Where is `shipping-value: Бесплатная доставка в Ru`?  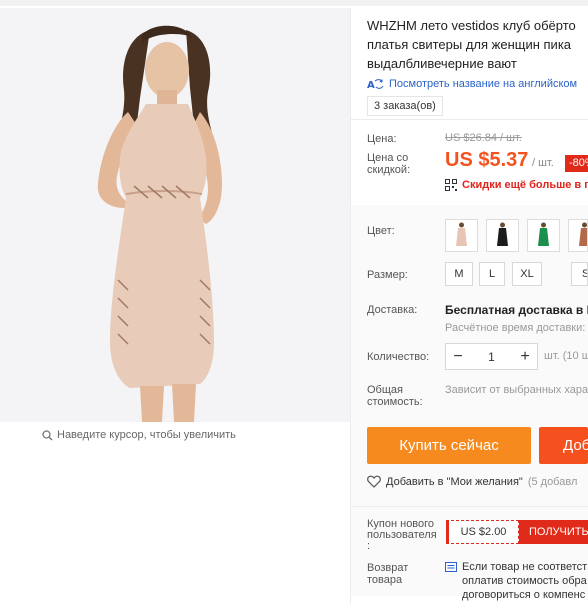
shipping-value: Бесплатная доставка в Ru is located at coordinates (516, 310).